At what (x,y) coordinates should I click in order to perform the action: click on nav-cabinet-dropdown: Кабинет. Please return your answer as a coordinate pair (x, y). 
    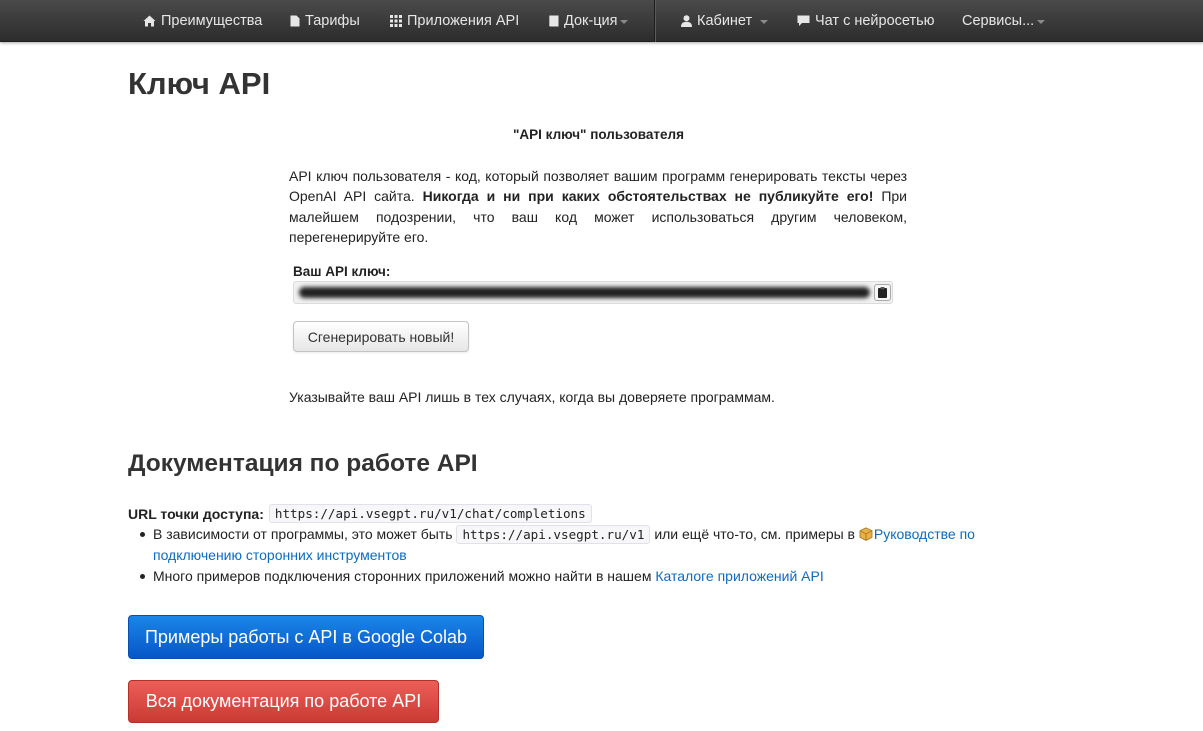
    Looking at the image, I should click on (725, 21).